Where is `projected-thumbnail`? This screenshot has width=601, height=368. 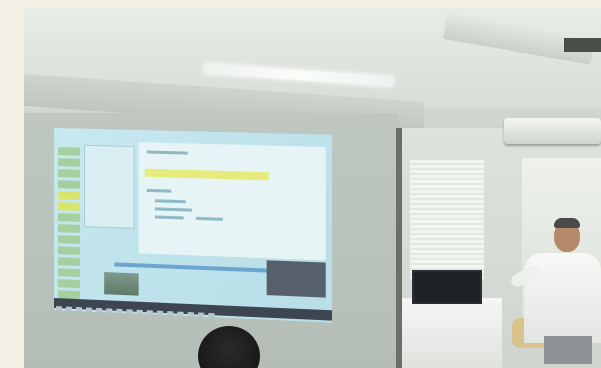 projected-thumbnail is located at coordinates (121, 284).